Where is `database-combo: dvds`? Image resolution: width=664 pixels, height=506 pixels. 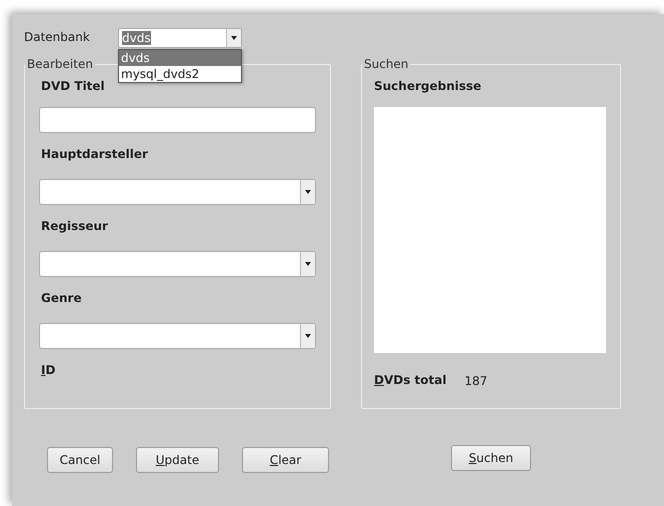 database-combo: dvds is located at coordinates (180, 38).